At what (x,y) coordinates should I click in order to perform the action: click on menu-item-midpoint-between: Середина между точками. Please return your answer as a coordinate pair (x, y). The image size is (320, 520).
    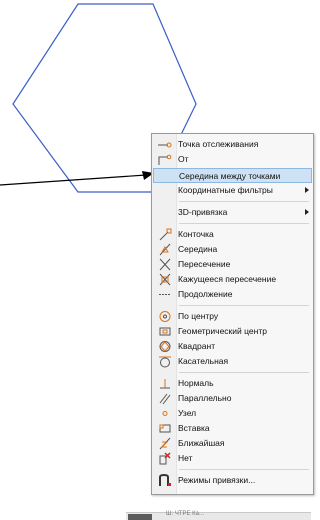
    Looking at the image, I should click on (232, 175).